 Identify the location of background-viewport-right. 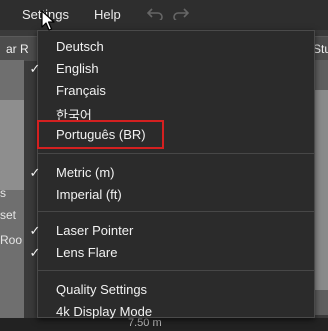
(321, 187).